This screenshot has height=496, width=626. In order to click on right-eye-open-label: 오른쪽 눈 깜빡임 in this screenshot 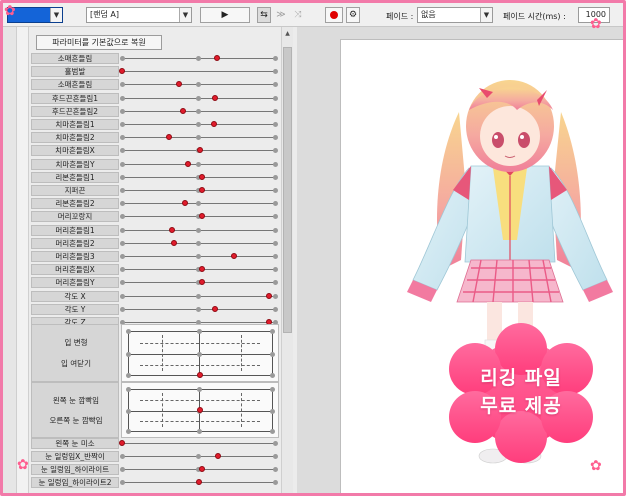, I will do `click(76, 420)`.